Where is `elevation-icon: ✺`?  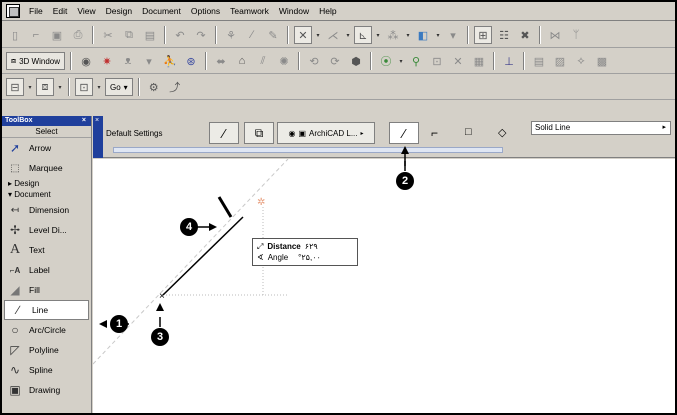 elevation-icon: ✺ is located at coordinates (284, 61).